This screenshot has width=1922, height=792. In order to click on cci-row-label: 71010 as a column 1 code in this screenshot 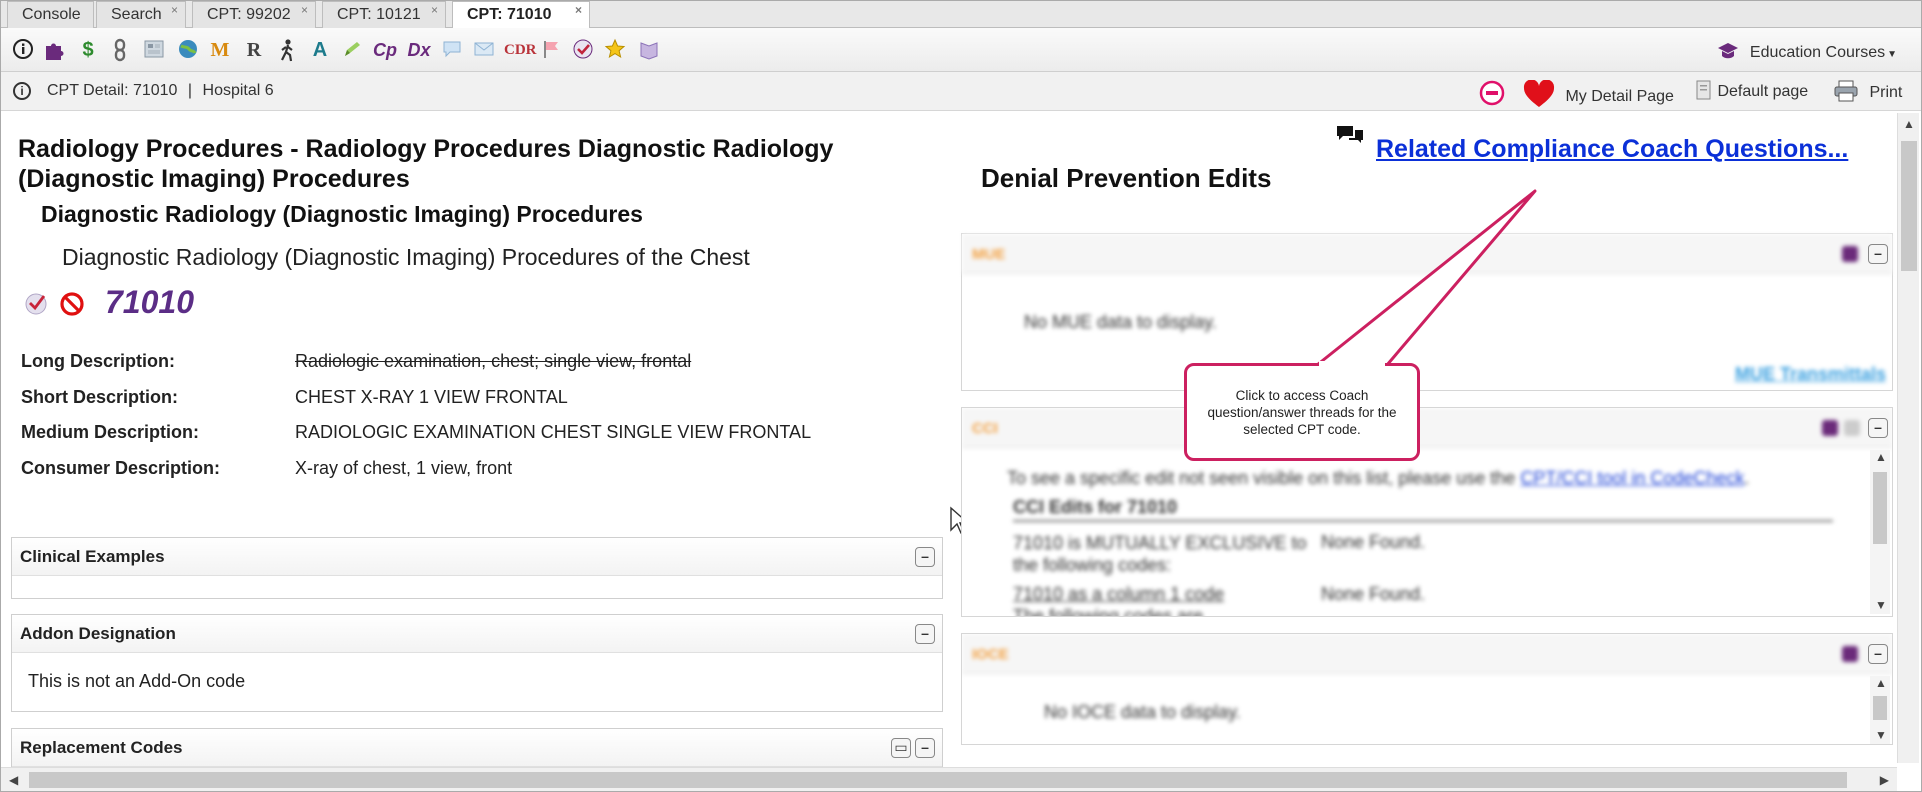, I will do `click(1119, 594)`.